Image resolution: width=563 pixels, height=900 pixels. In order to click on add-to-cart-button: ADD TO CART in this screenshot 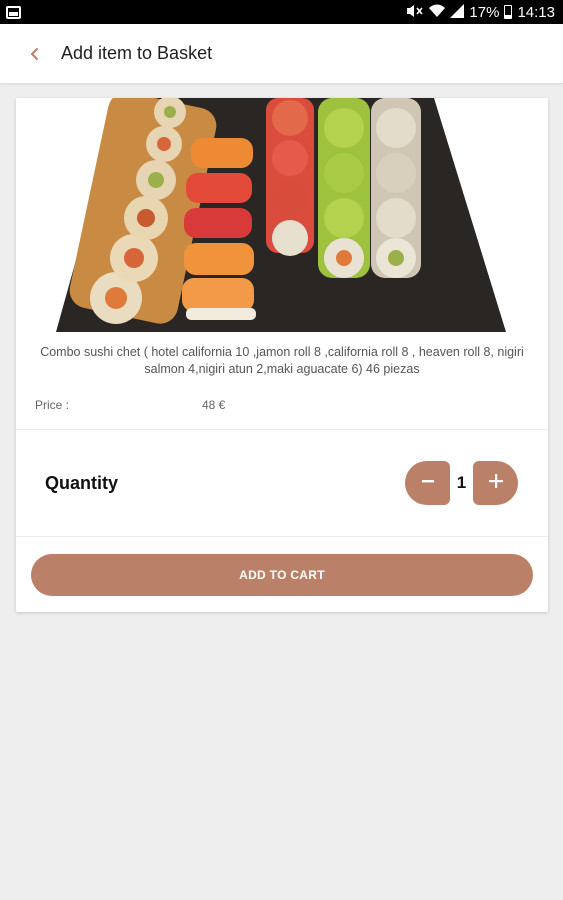, I will do `click(282, 575)`.